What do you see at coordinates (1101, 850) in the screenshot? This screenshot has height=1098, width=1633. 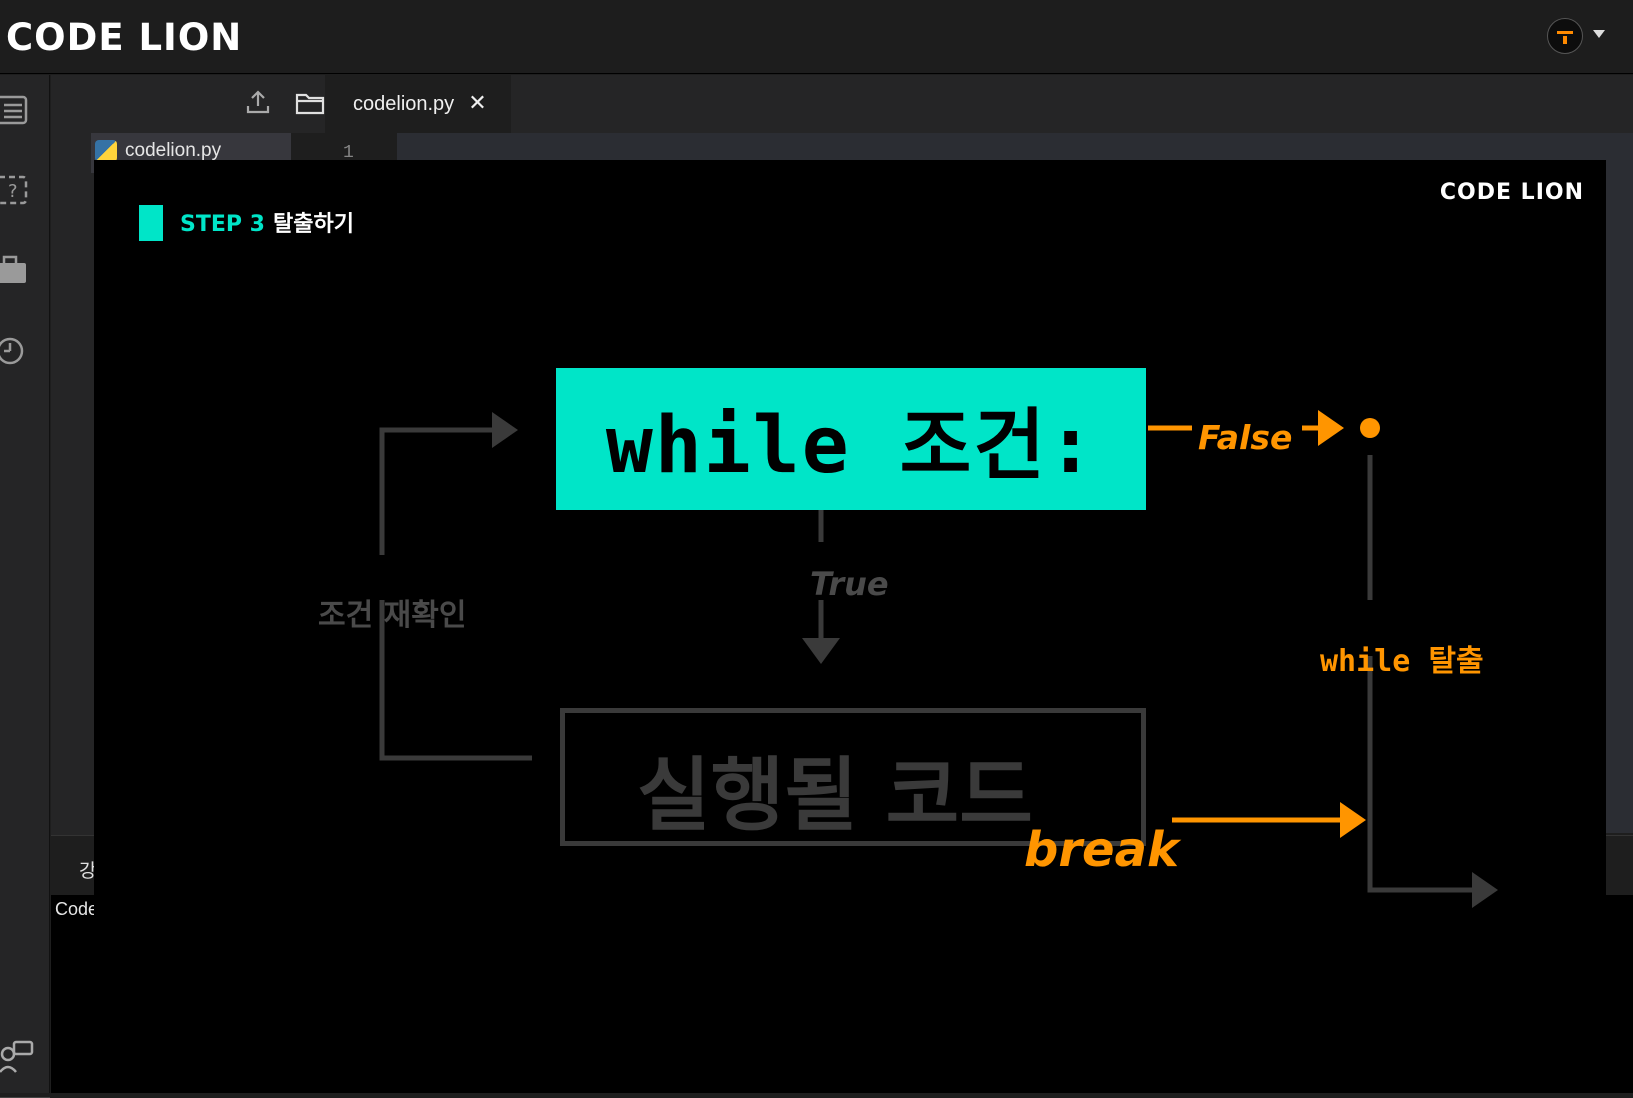 I see `break-label: break` at bounding box center [1101, 850].